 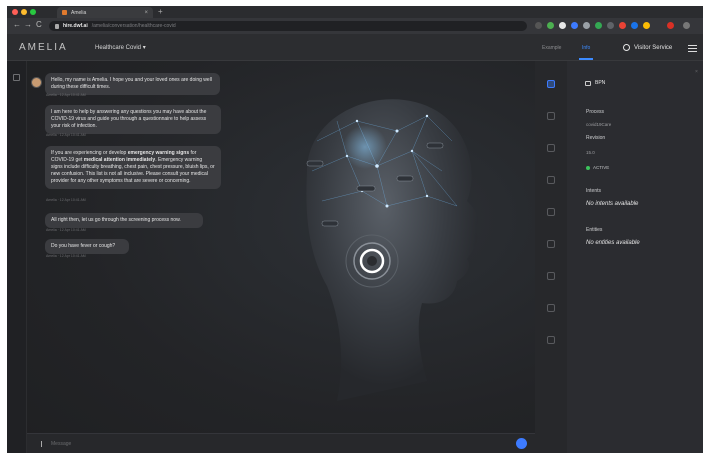 I want to click on user-icon, so click(x=626, y=47).